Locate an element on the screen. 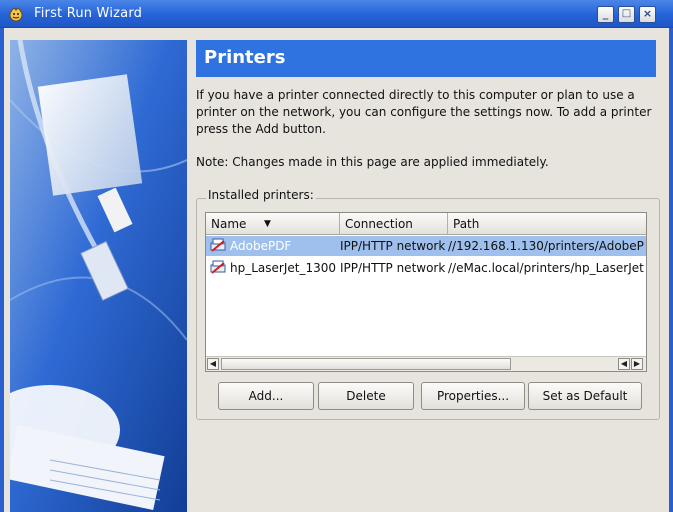 The height and width of the screenshot is (512, 673). sort-down-icon: ▼ is located at coordinates (267, 224).